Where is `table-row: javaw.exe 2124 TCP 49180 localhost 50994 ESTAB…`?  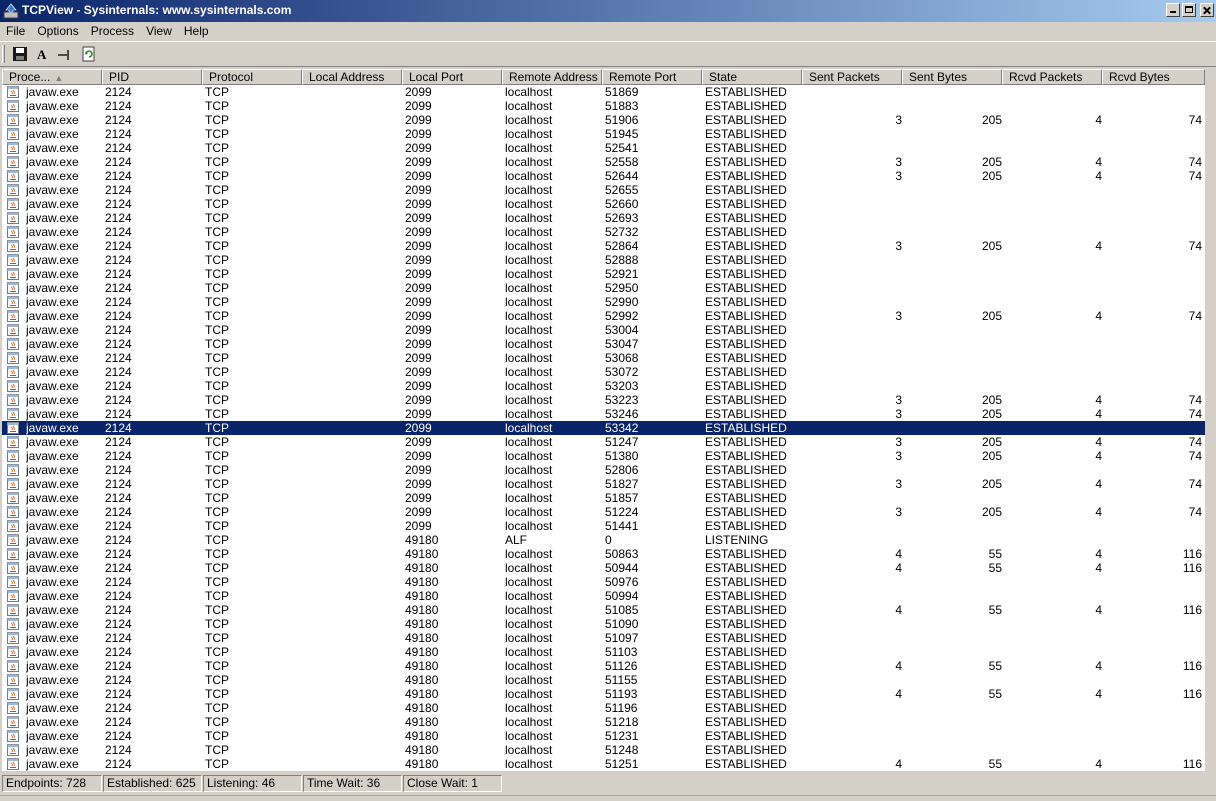
table-row: javaw.exe 2124 TCP 49180 localhost 50994 ESTAB… is located at coordinates (603, 596).